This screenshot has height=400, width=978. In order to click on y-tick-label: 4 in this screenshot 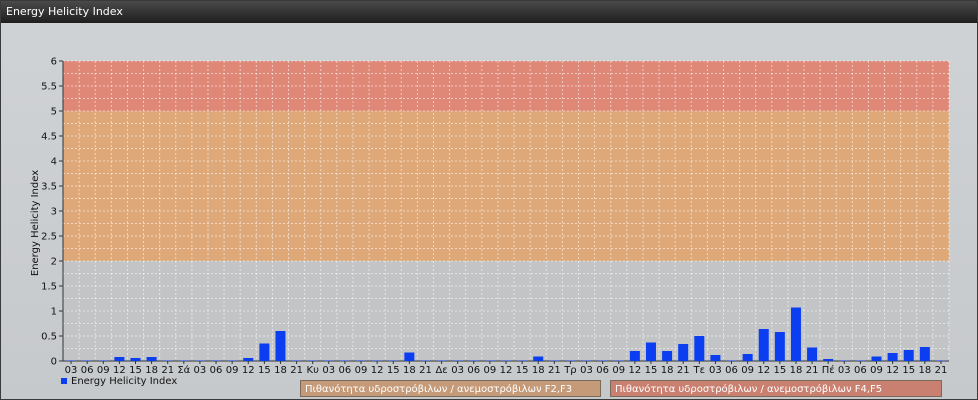, I will do `click(54, 162)`.